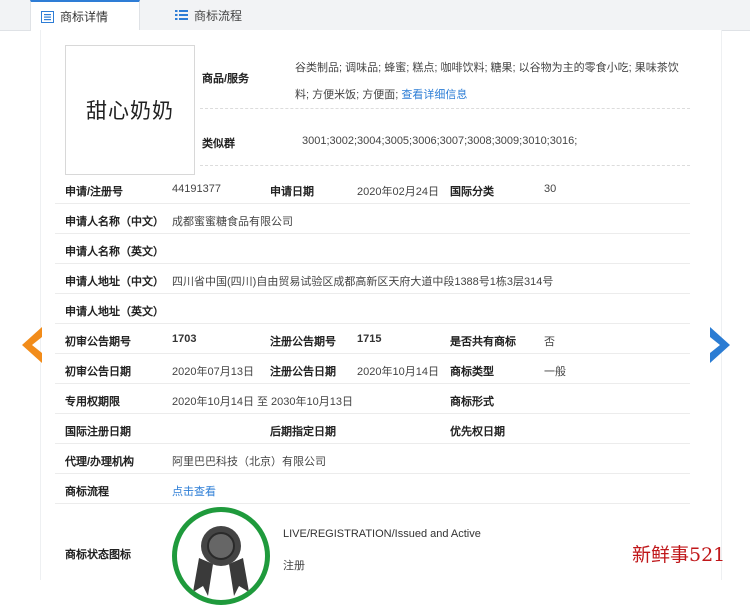 Image resolution: width=750 pixels, height=605 pixels. Describe the element at coordinates (375, 15) in the screenshot. I see `tab-bar: 商标详情 商标流程` at that location.